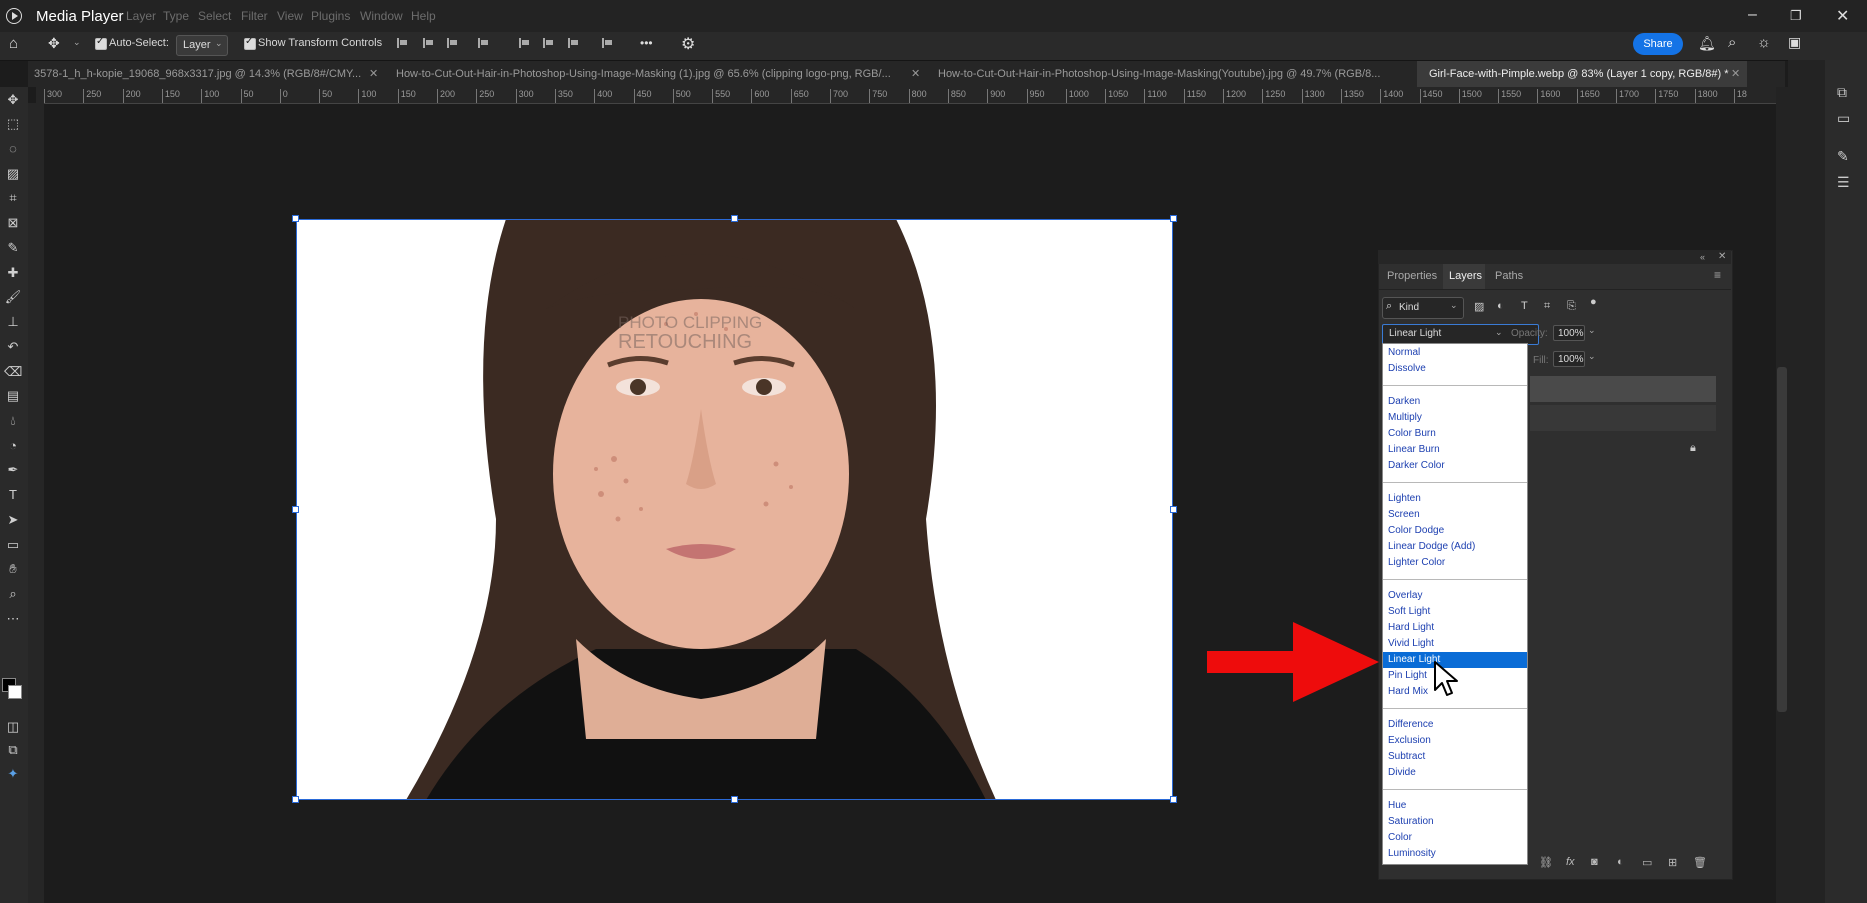 Image resolution: width=1867 pixels, height=903 pixels. I want to click on opacity-field: 100%, so click(1569, 333).